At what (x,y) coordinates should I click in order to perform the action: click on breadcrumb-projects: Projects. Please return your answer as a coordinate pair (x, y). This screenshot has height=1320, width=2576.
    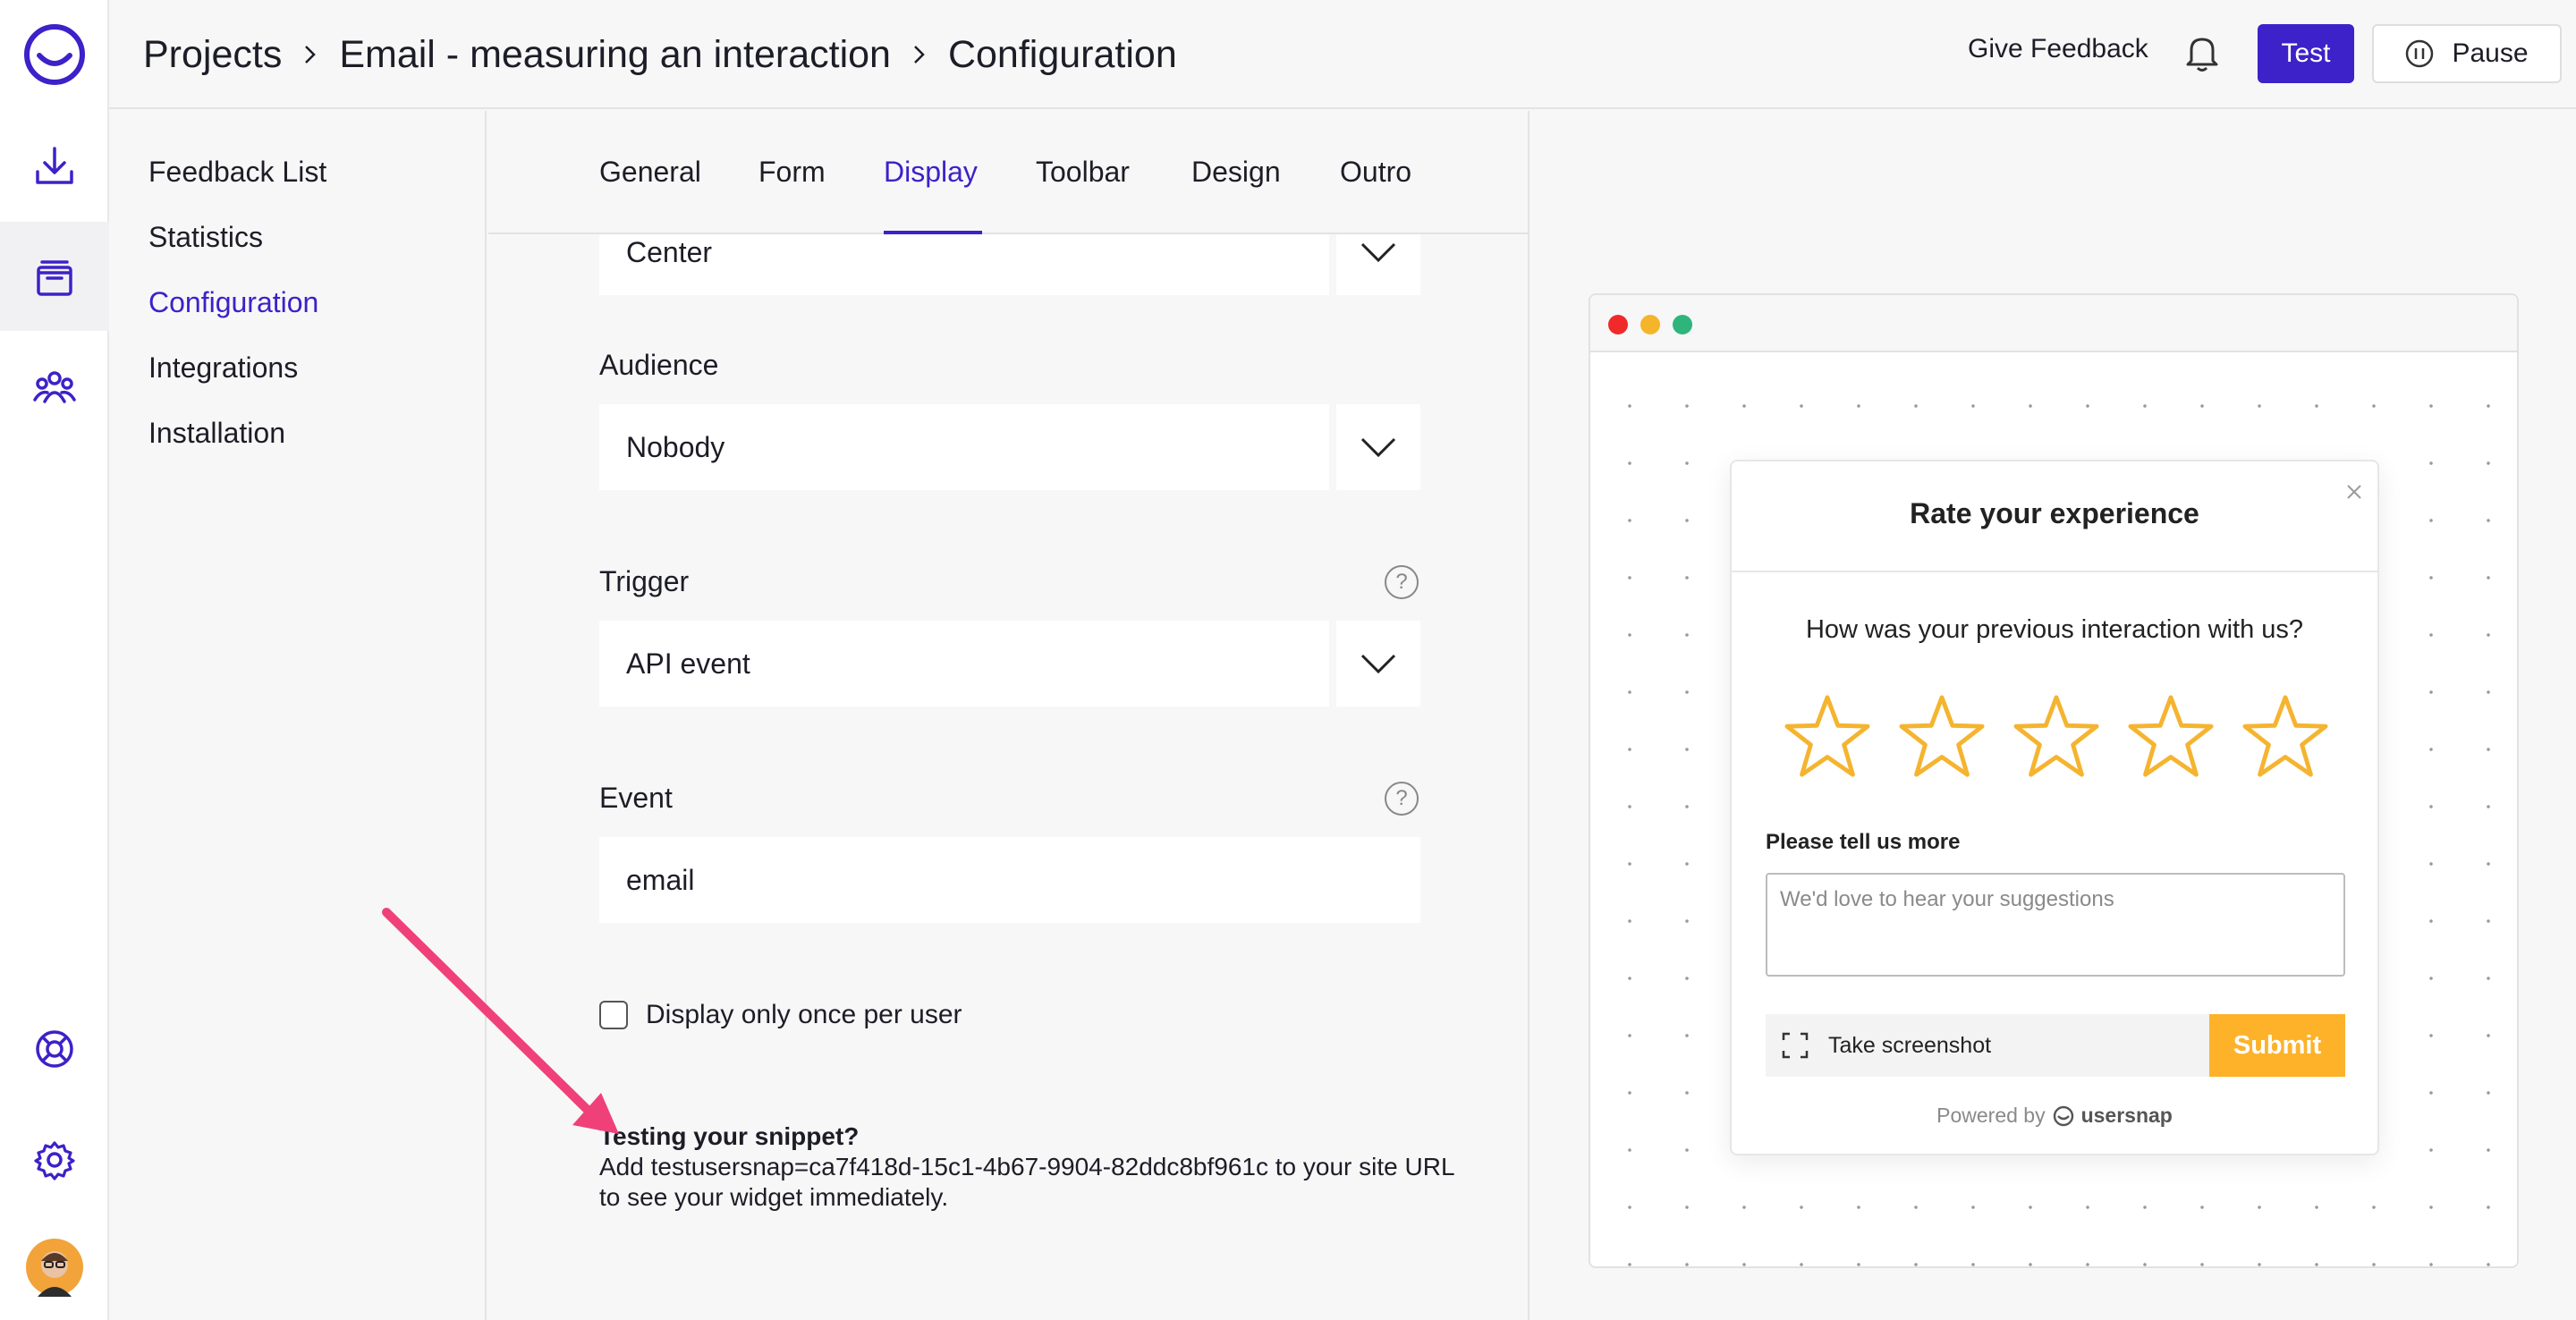
    Looking at the image, I should click on (212, 55).